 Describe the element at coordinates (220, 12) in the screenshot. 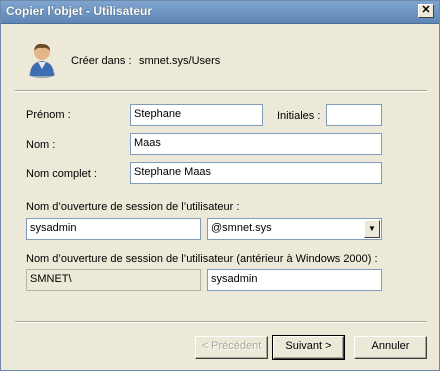

I see `title-bar: Copier l’objet - Utilisateur ✕` at that location.